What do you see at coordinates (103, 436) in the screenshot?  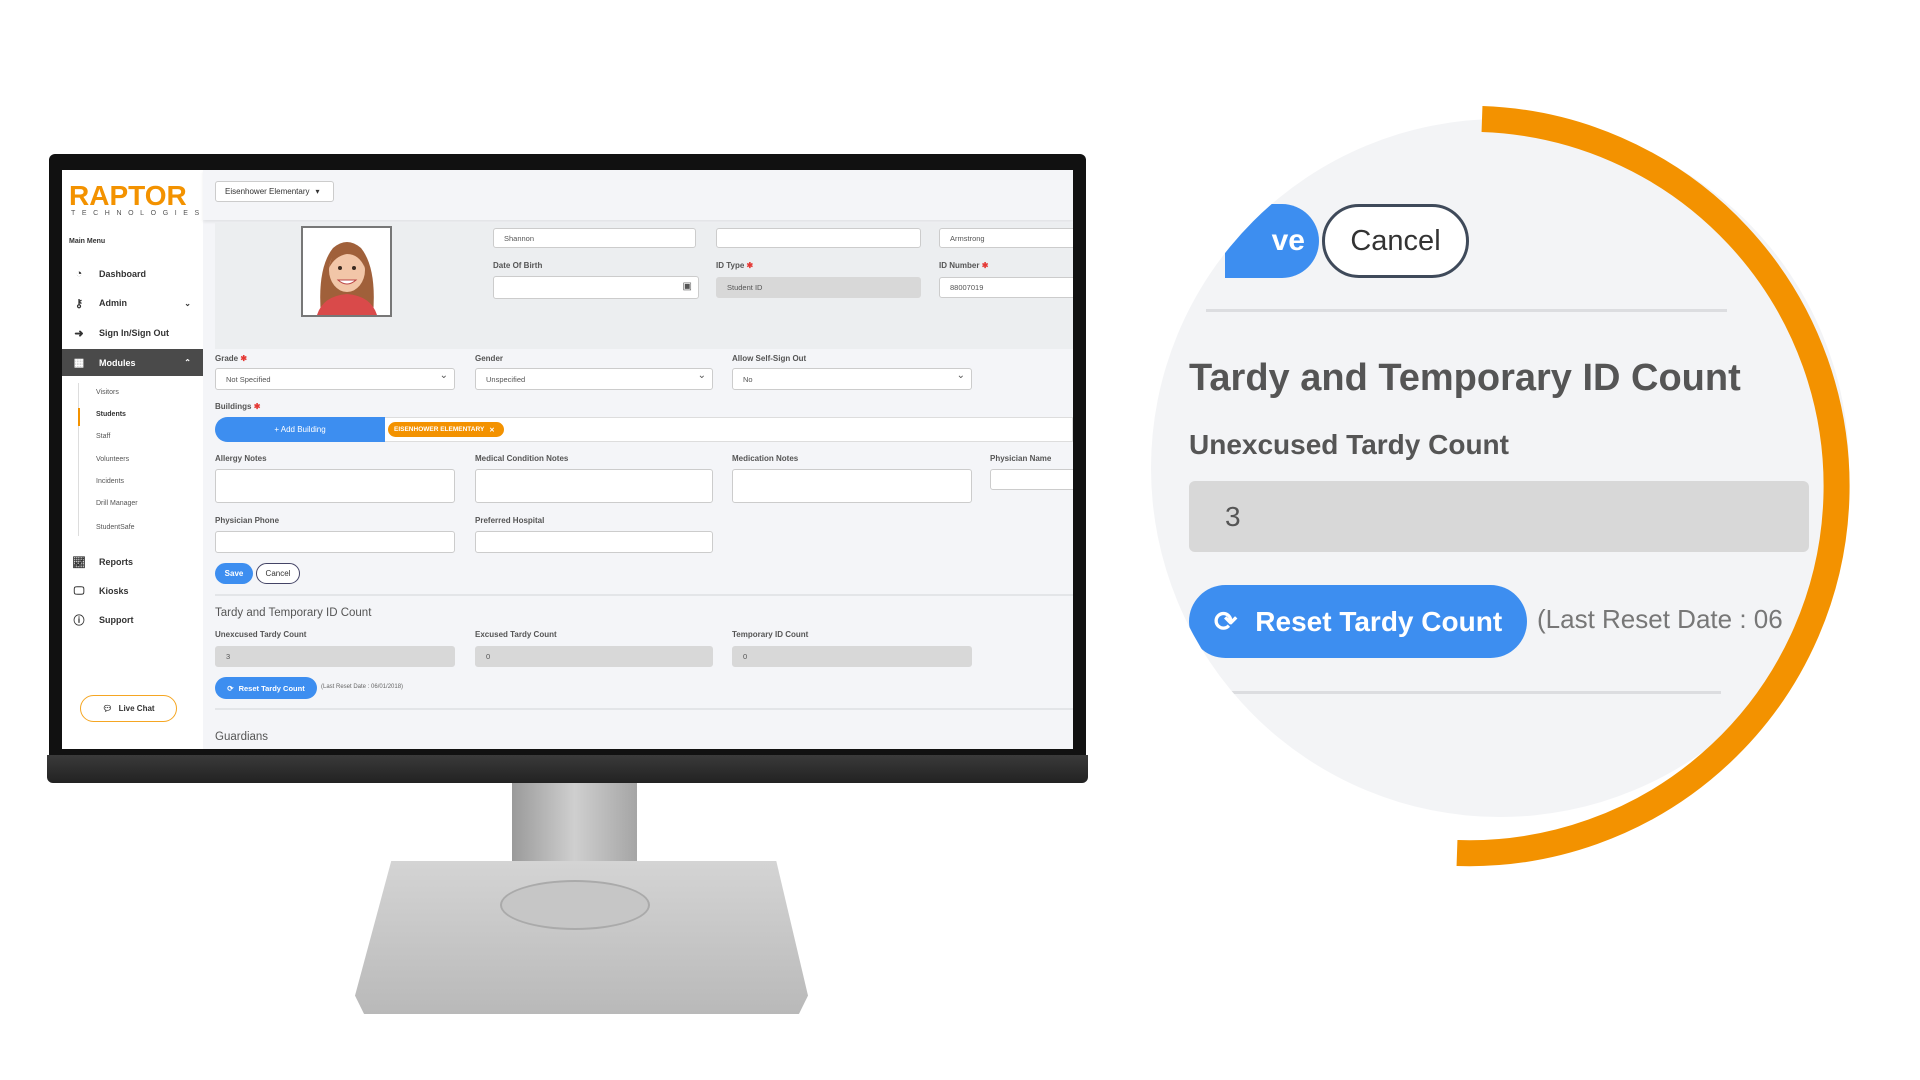 I see `module-staff: Staff` at bounding box center [103, 436].